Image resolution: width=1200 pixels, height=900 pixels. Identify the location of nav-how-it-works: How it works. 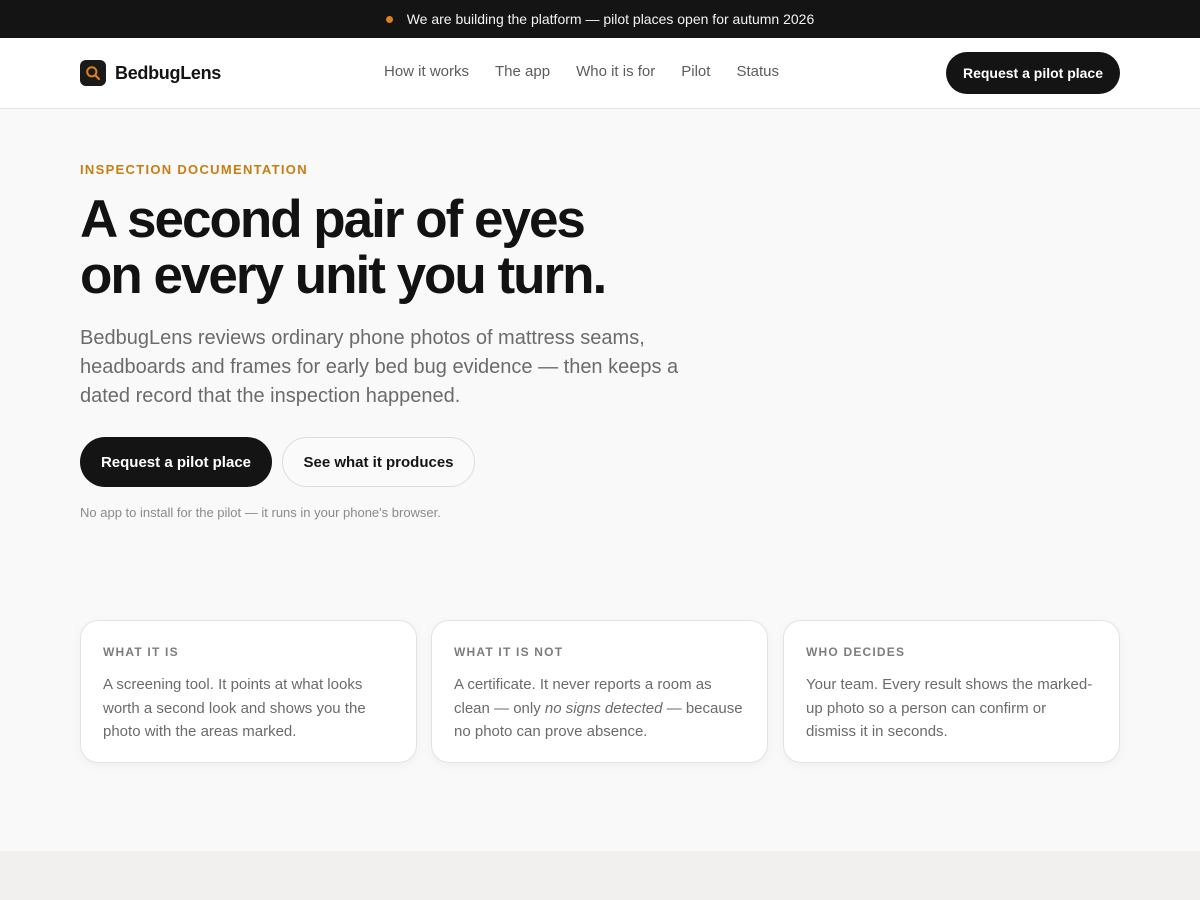
(426, 71).